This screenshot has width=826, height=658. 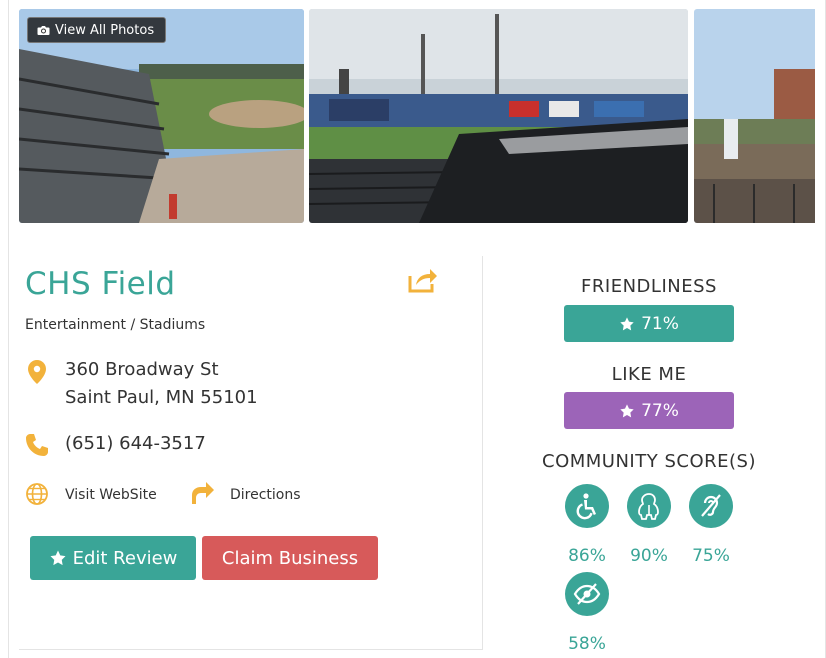 I want to click on community-score-person: 90%, so click(x=649, y=525).